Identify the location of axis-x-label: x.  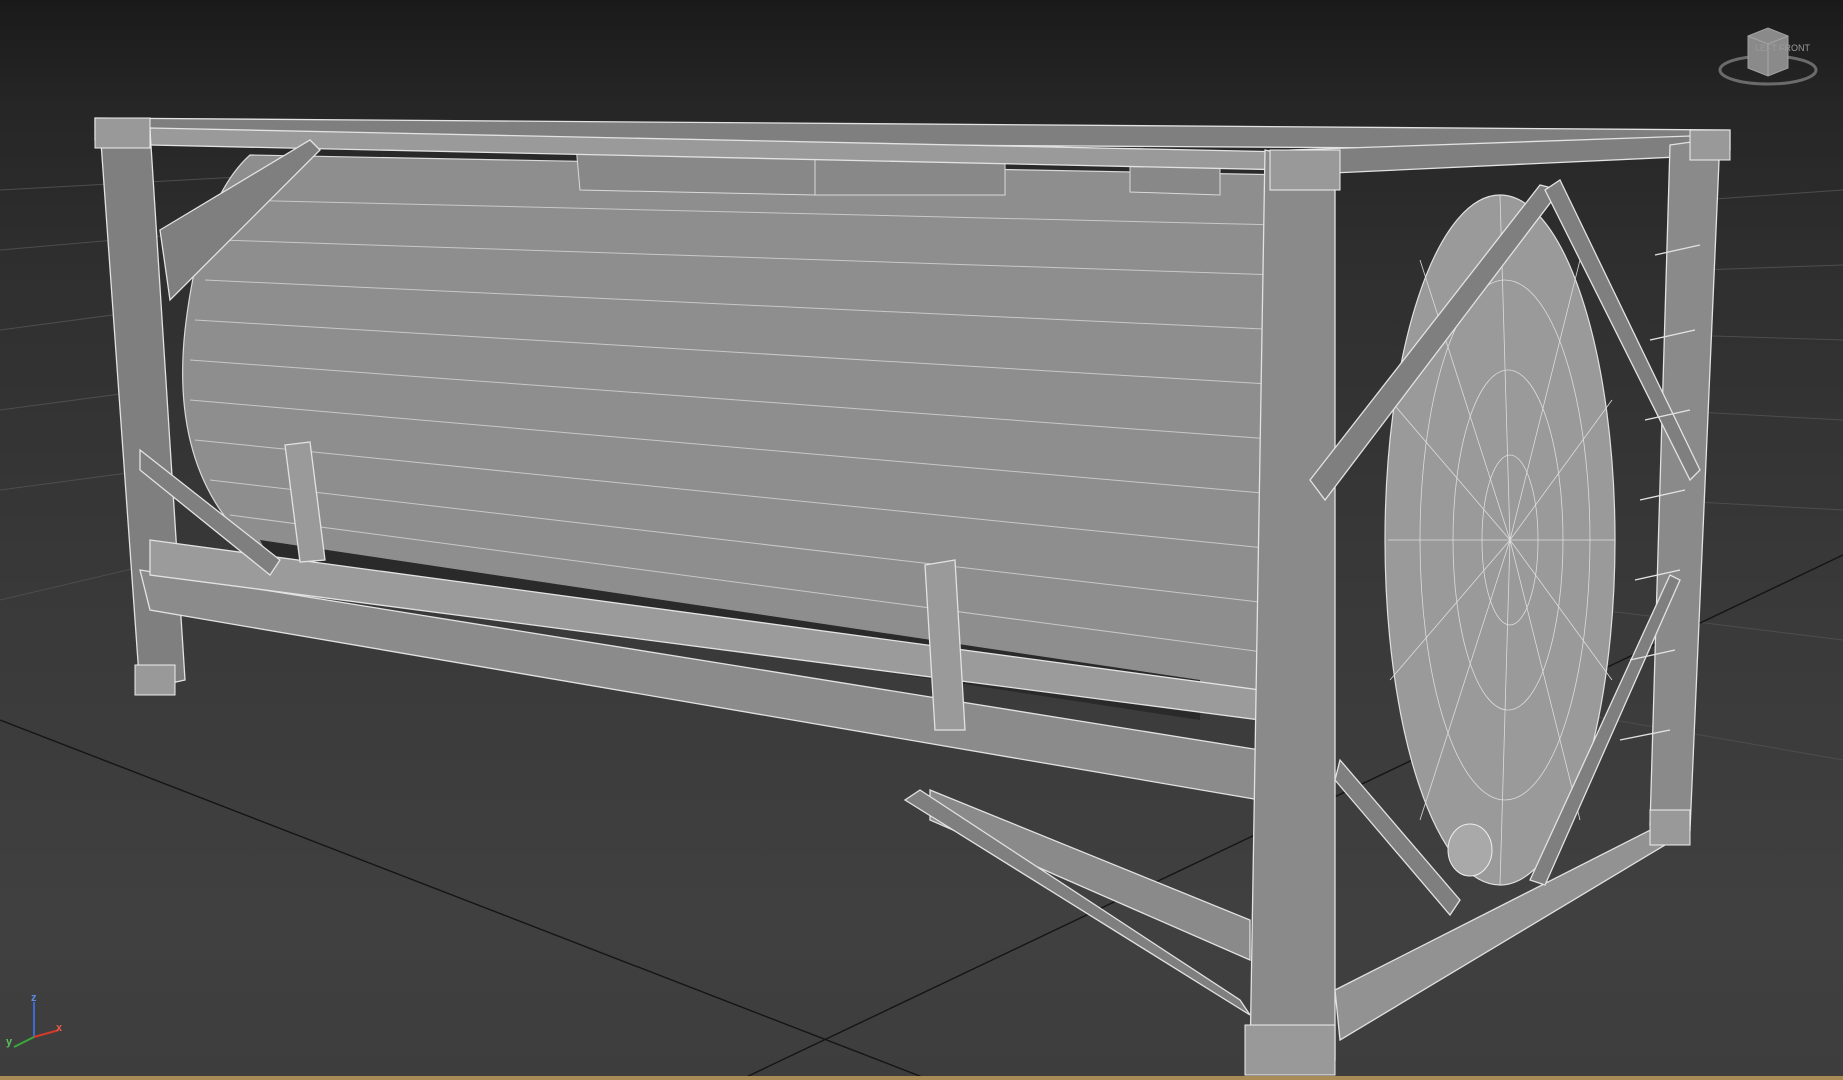
(59, 1028).